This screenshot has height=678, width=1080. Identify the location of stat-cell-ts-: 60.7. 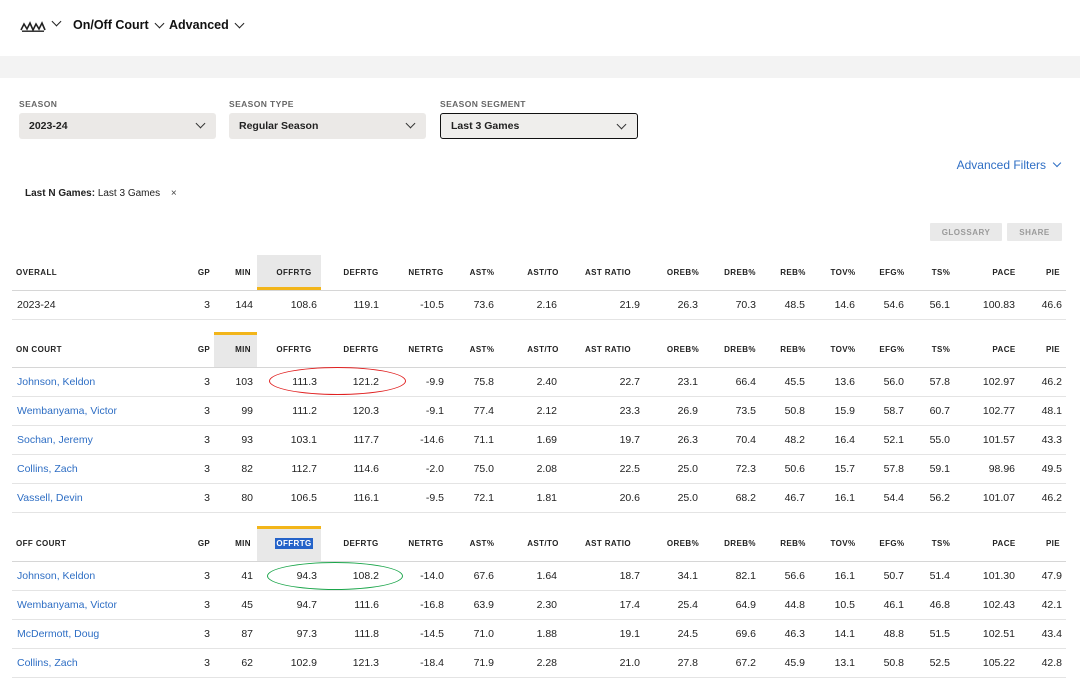
(939, 411).